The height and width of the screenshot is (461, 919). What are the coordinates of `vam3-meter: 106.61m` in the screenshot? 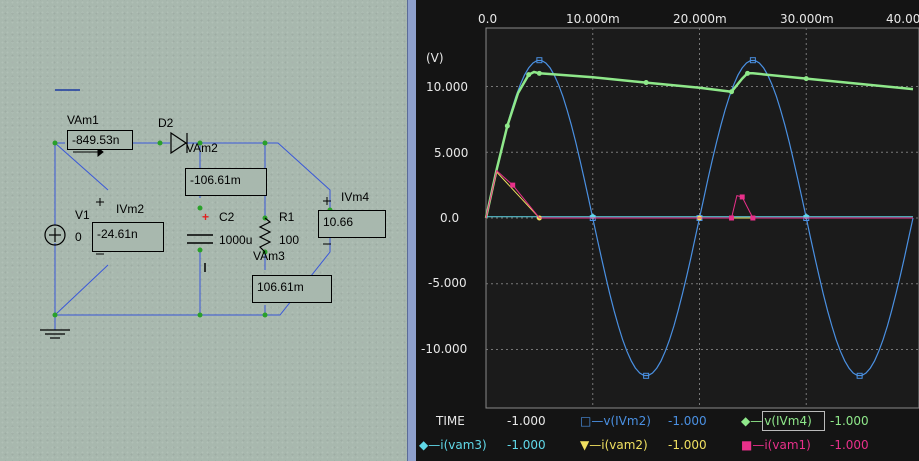 It's located at (292, 289).